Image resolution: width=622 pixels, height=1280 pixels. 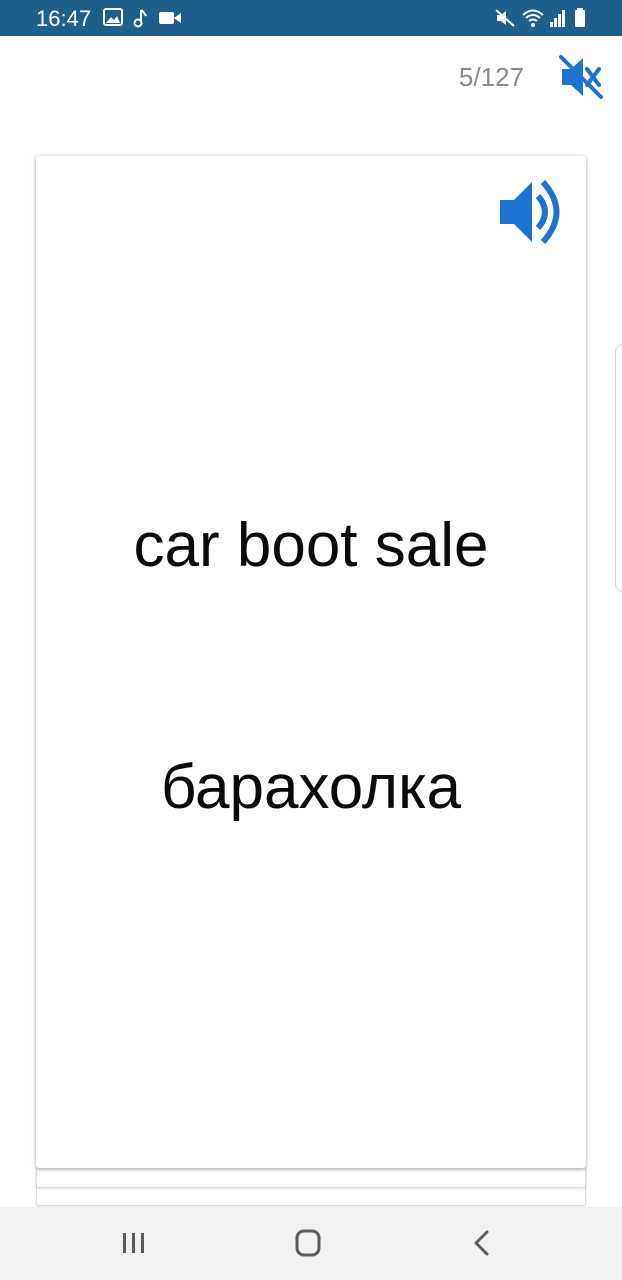 What do you see at coordinates (482, 1243) in the screenshot?
I see `back-icon` at bounding box center [482, 1243].